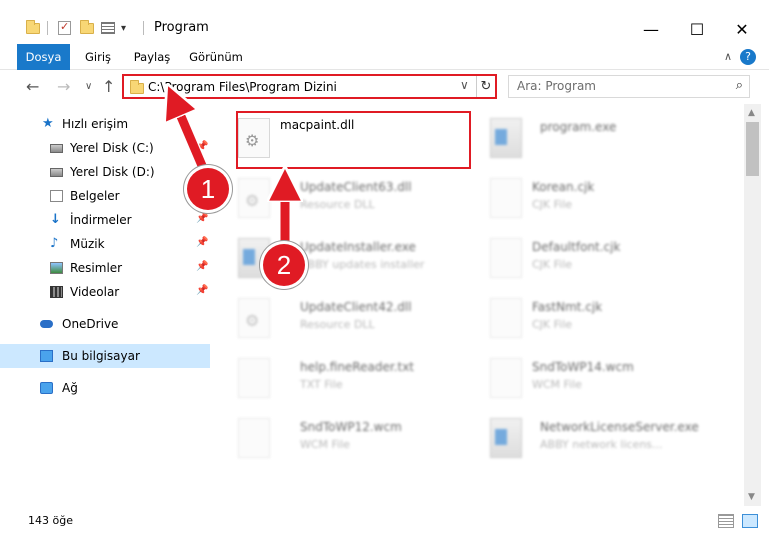 This screenshot has height=539, width=769. Describe the element at coordinates (357, 367) in the screenshot. I see `file-name: help.fineReader.txt` at that location.